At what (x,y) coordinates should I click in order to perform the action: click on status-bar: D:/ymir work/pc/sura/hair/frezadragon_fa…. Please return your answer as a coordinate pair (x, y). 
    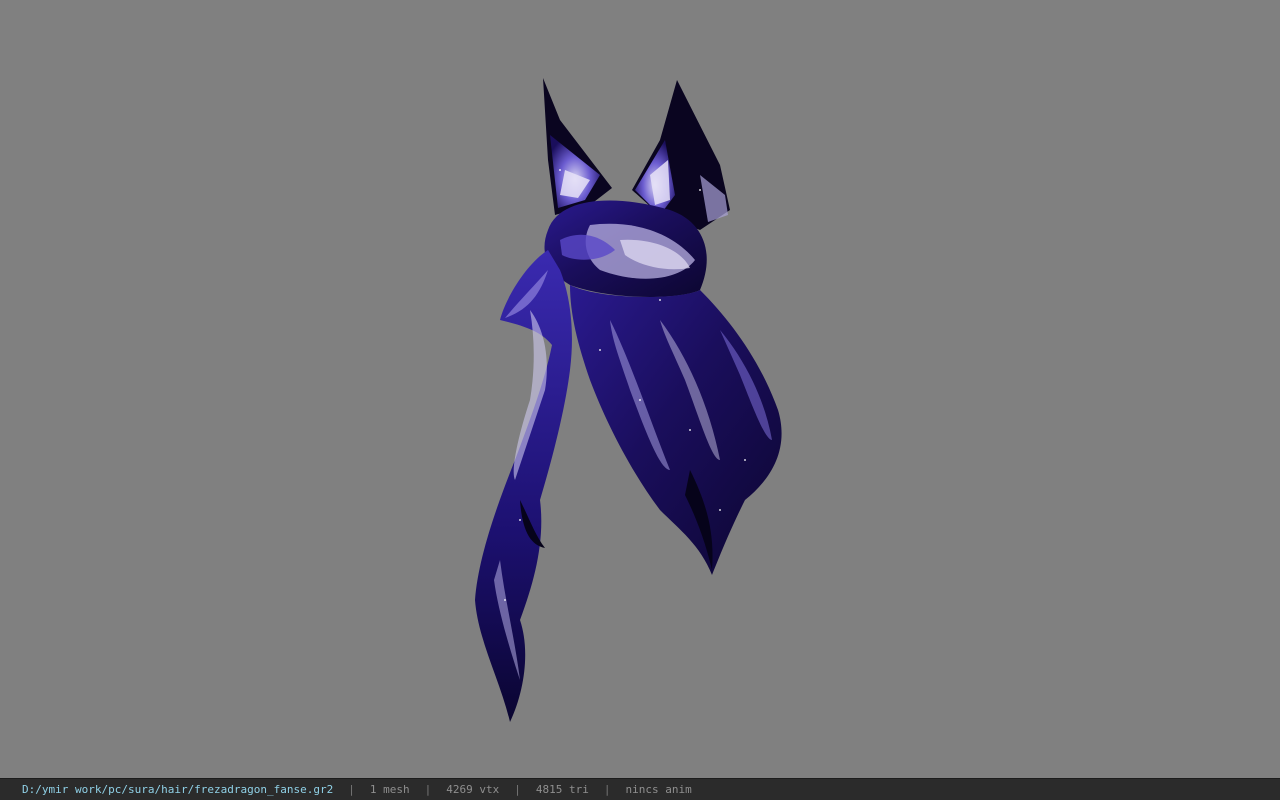
    Looking at the image, I should click on (640, 789).